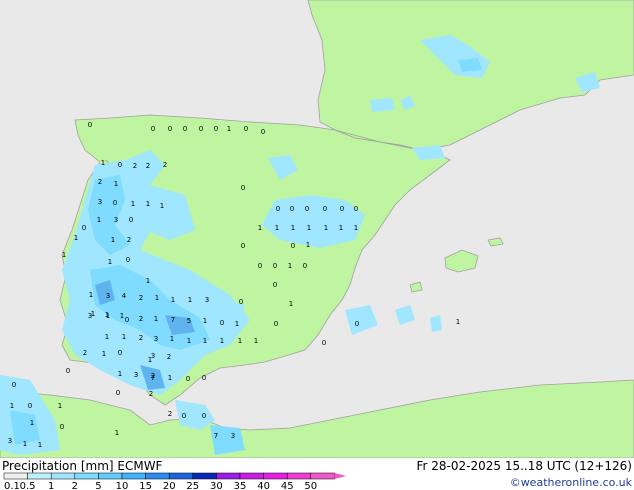 This screenshot has height=490, width=634. Describe the element at coordinates (145, 485) in the screenshot. I see `color-scale-tick: 15` at that location.